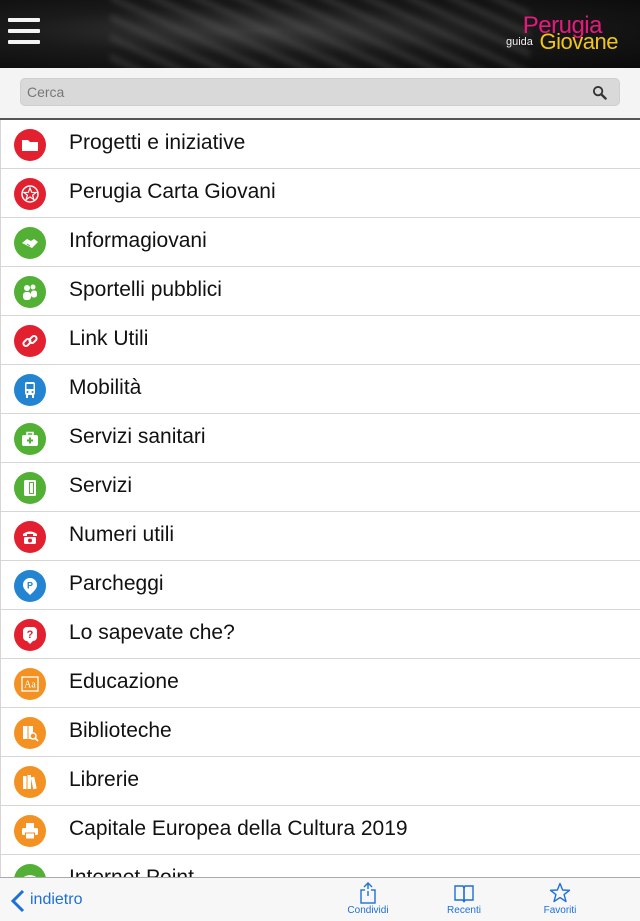 This screenshot has height=921, width=640. I want to click on list-item-label: Parcheggi, so click(116, 583).